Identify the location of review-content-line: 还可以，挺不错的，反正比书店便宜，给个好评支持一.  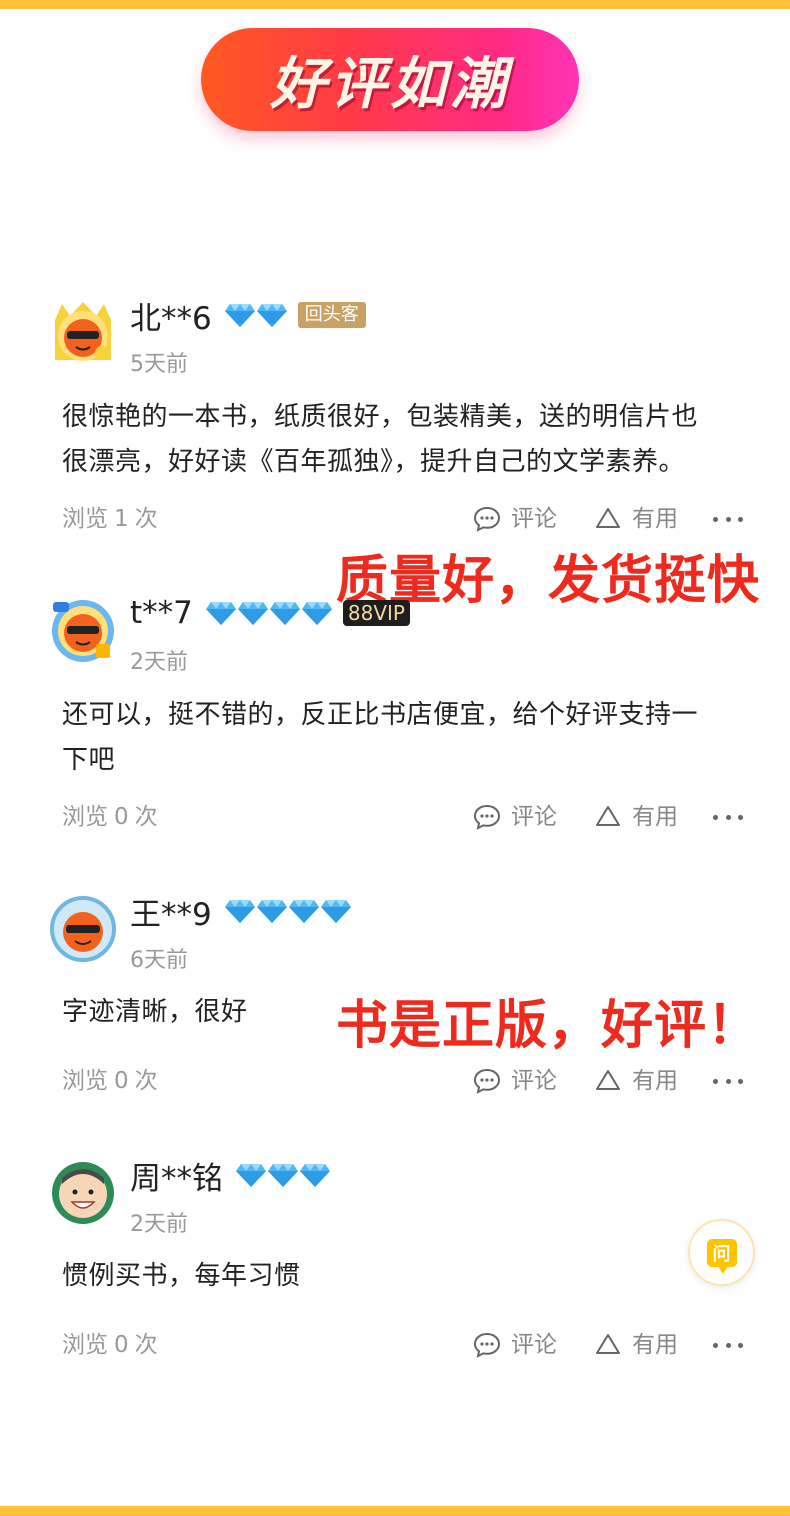
(380, 715).